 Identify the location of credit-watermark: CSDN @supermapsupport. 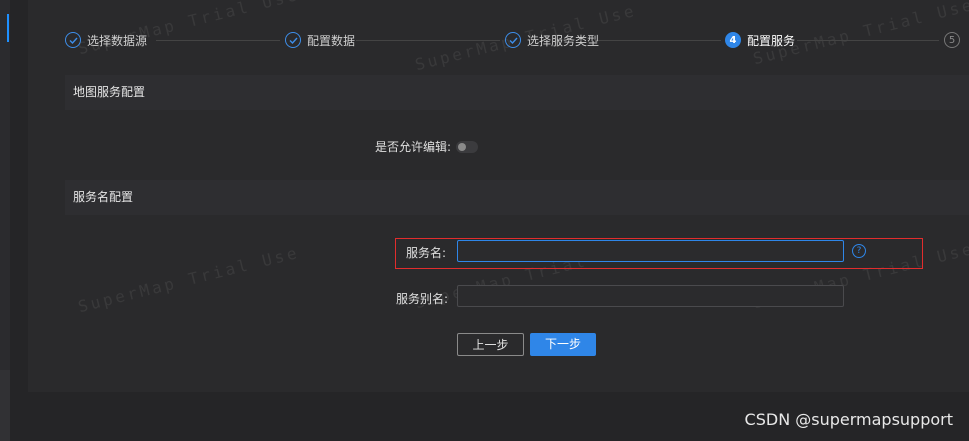
(848, 419).